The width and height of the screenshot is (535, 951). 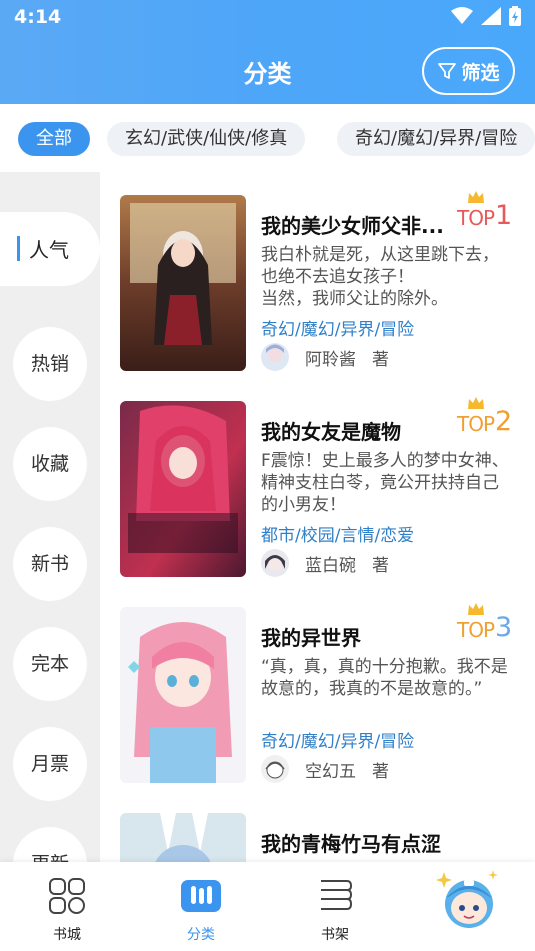 I want to click on book-author: 空幻五 著, so click(x=325, y=769).